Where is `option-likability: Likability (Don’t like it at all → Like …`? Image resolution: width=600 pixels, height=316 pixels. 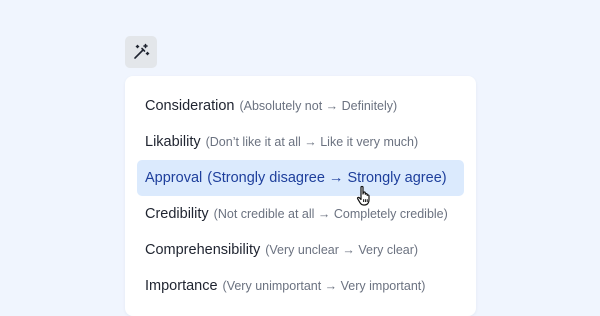 option-likability: Likability (Don’t like it at all → Like … is located at coordinates (300, 142).